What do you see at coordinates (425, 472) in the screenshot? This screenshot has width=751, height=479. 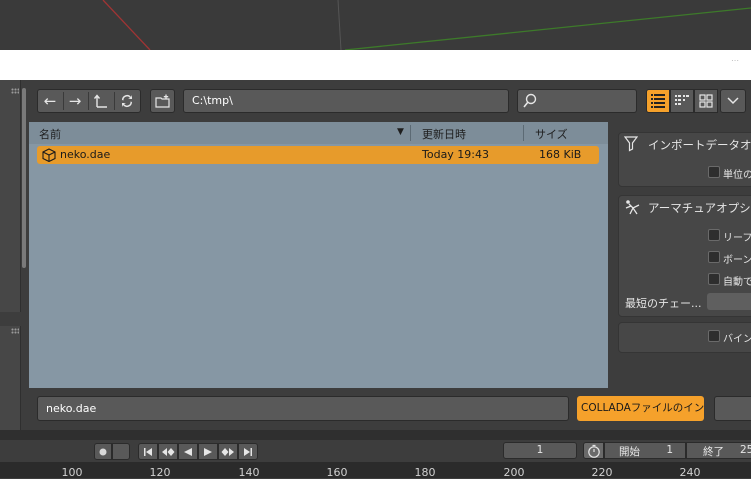 I see `ruler-tick: 180` at bounding box center [425, 472].